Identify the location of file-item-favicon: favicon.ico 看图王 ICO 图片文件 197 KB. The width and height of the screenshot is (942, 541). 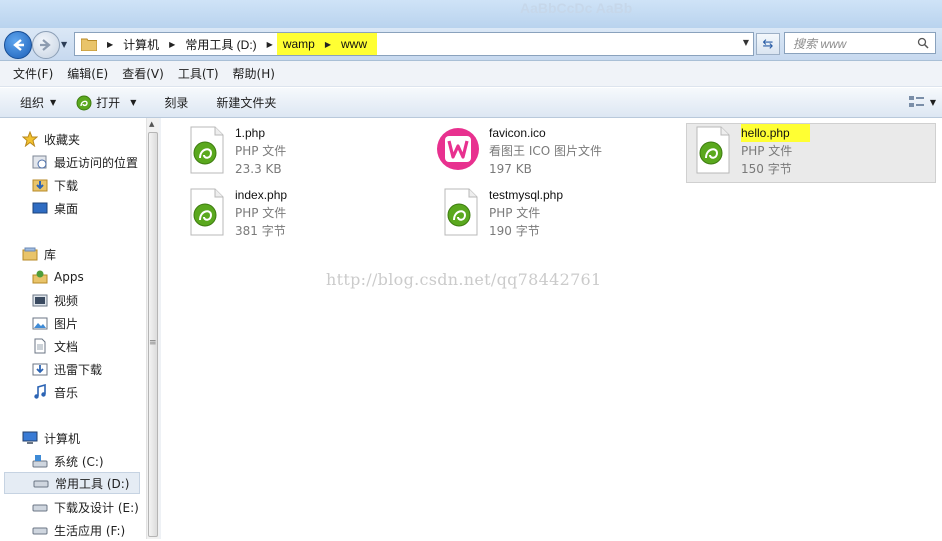
(550, 153).